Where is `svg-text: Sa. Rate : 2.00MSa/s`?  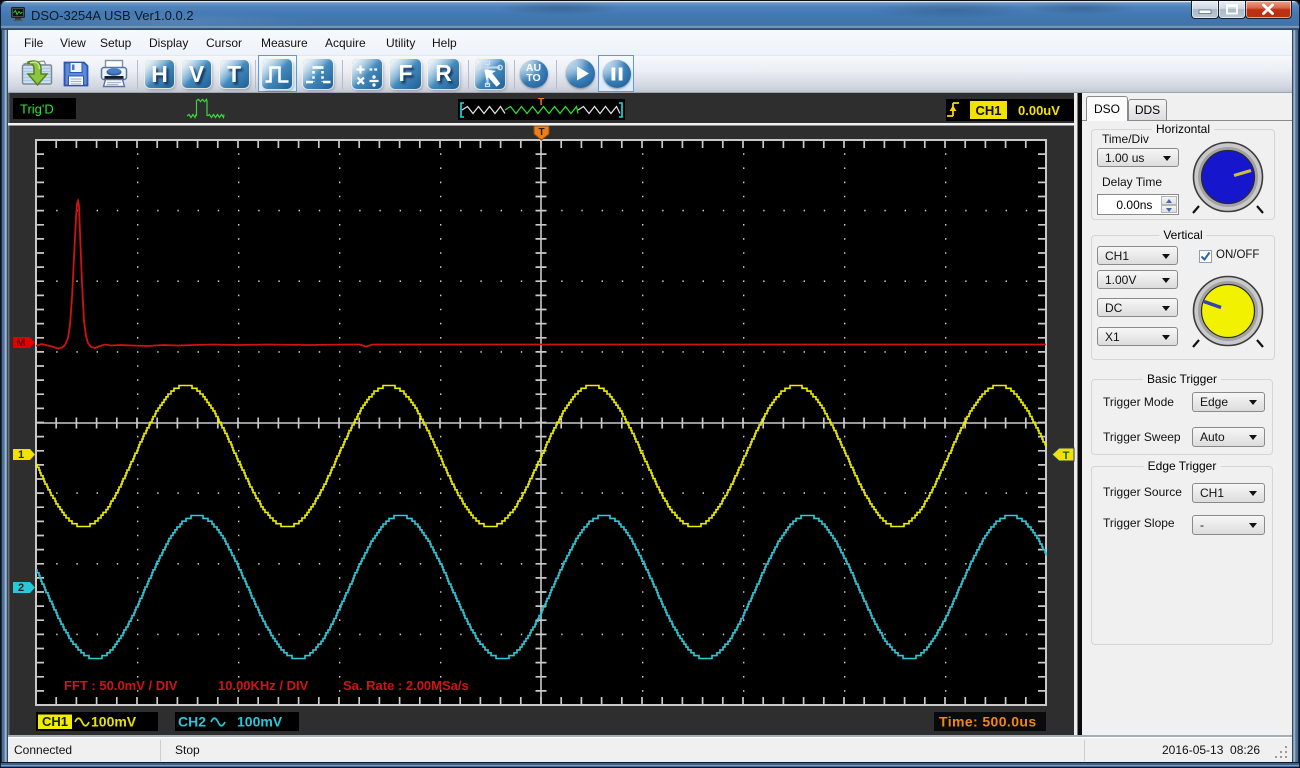 svg-text: Sa. Rate : 2.00MSa/s is located at coordinates (406, 685).